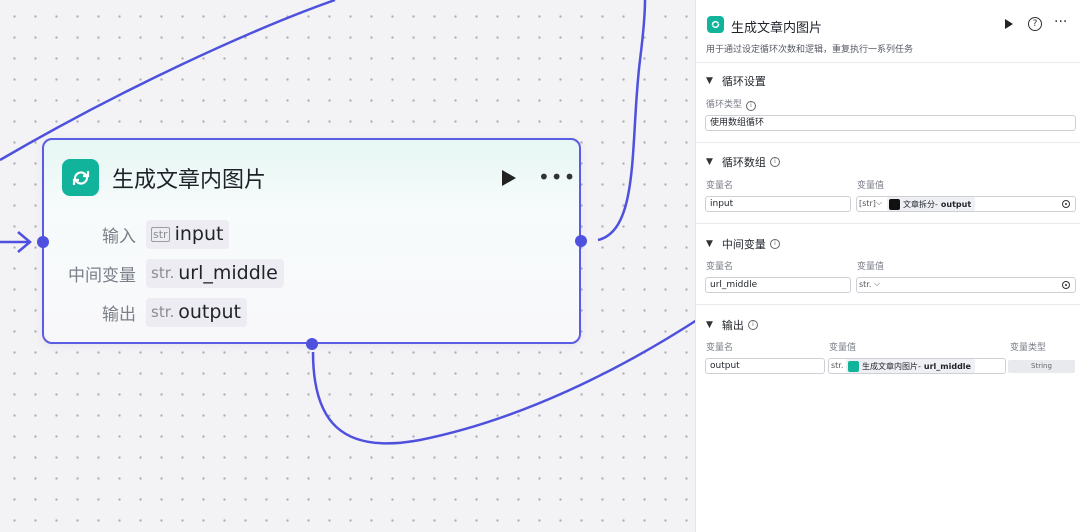  Describe the element at coordinates (765, 366) in the screenshot. I see `var-name-input: output` at that location.